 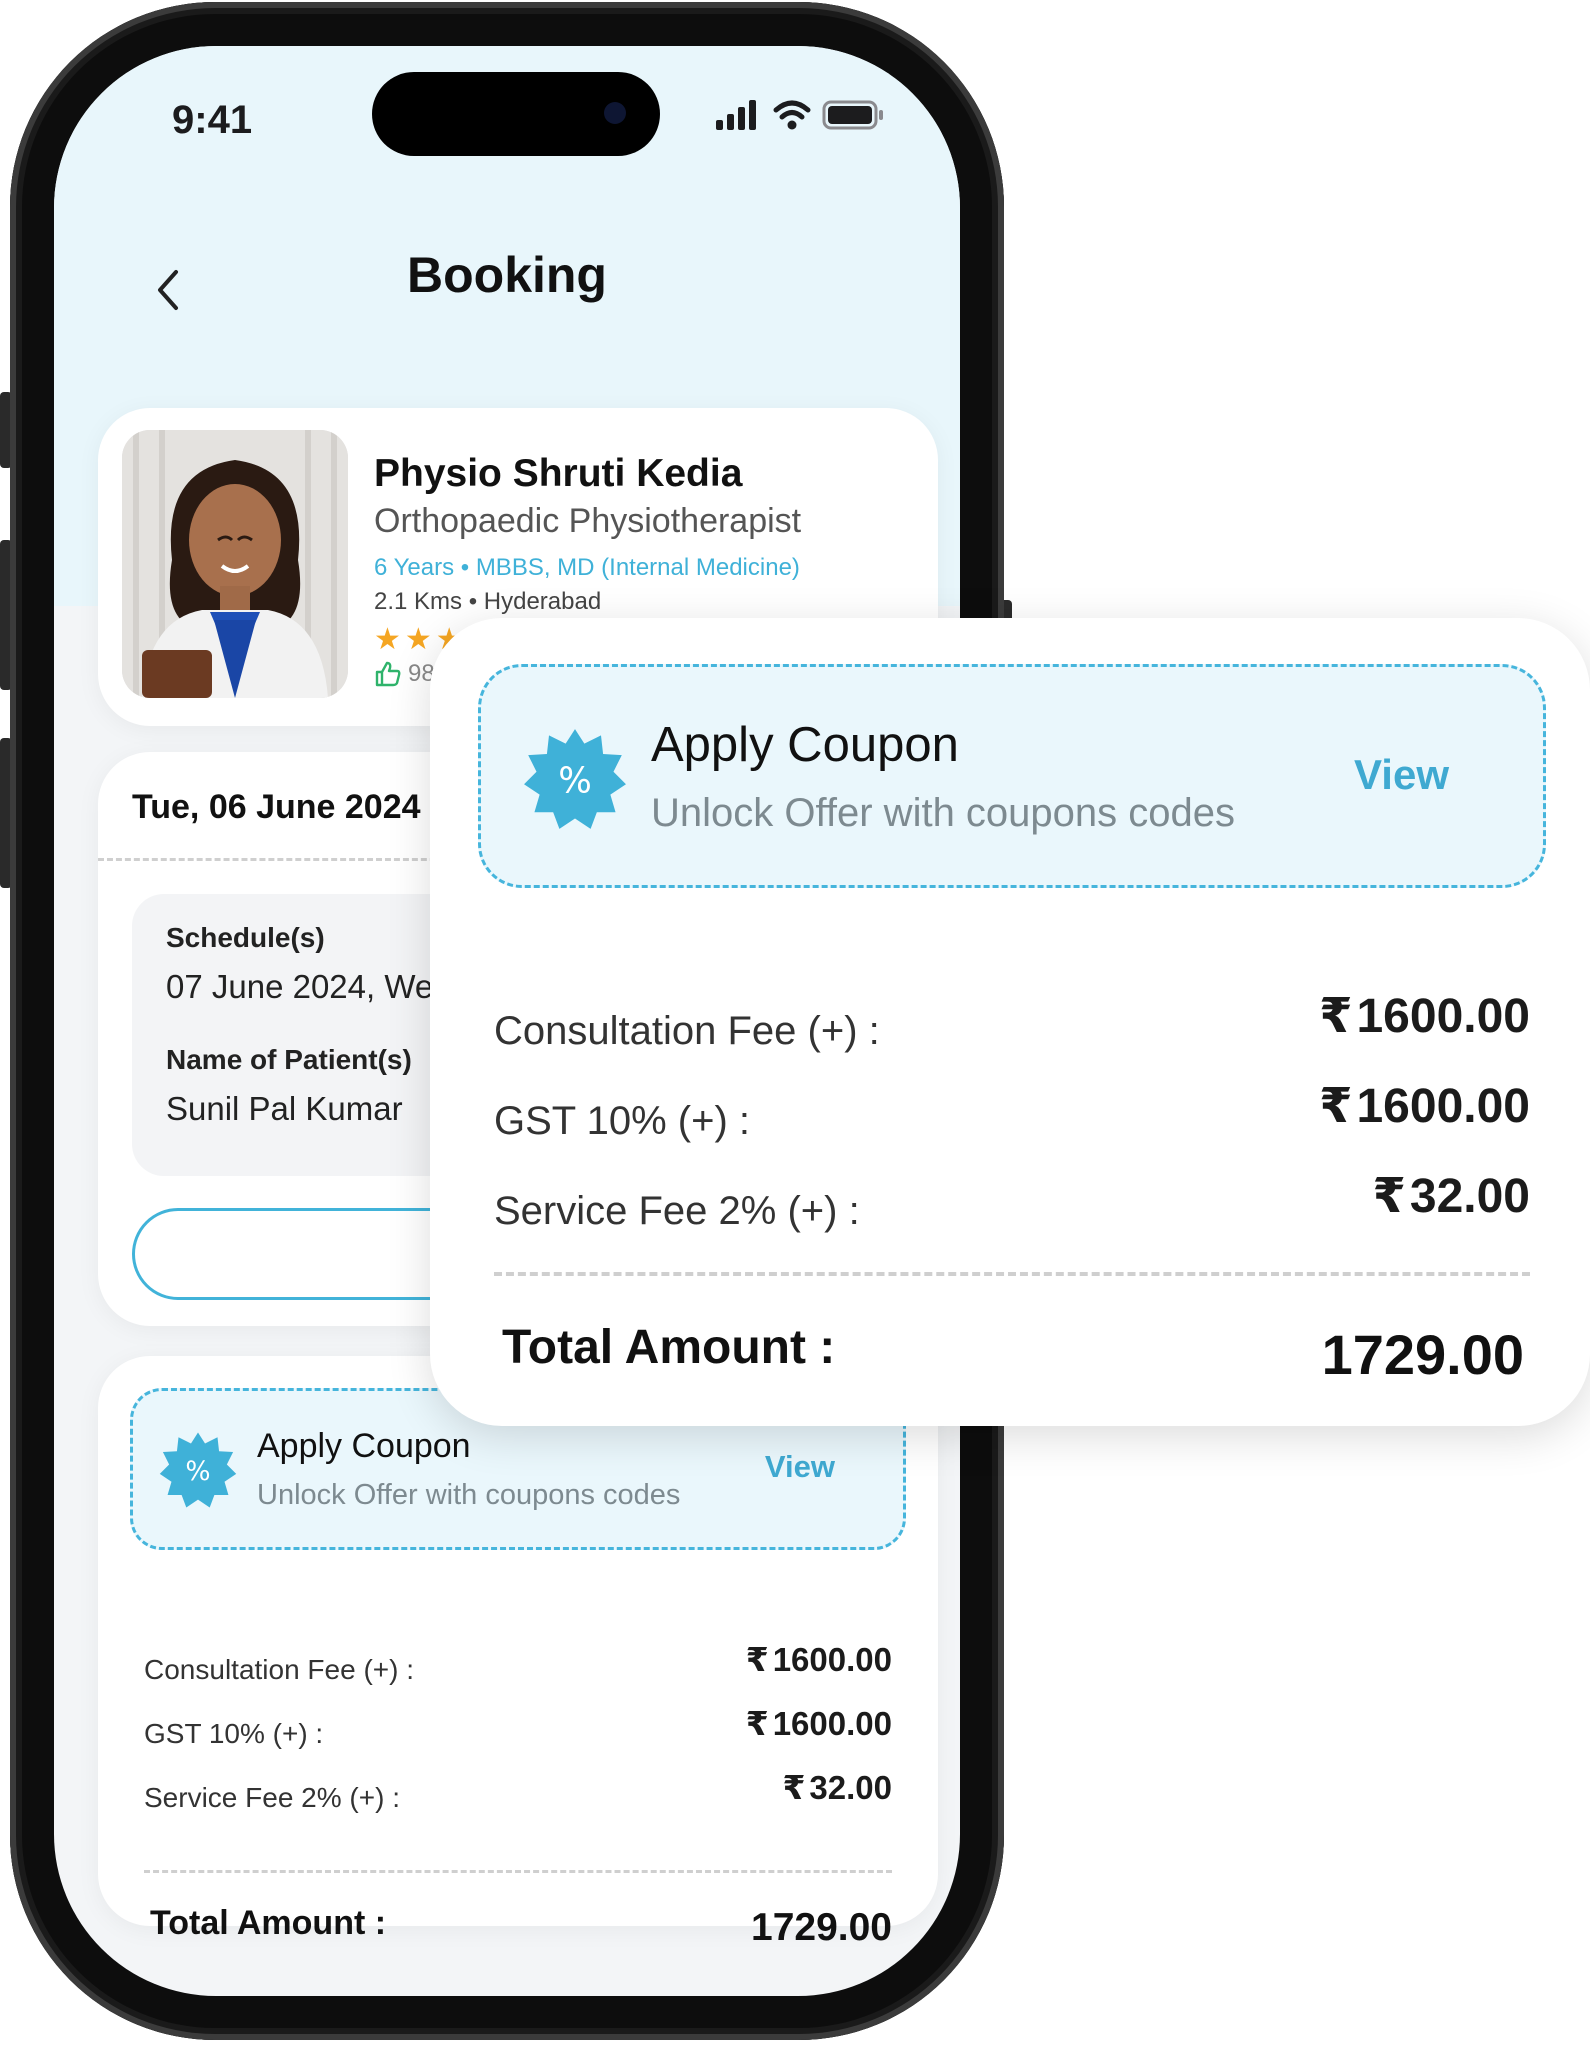 What do you see at coordinates (276, 807) in the screenshot?
I see `booking-date: Tue, 06 June 2024` at bounding box center [276, 807].